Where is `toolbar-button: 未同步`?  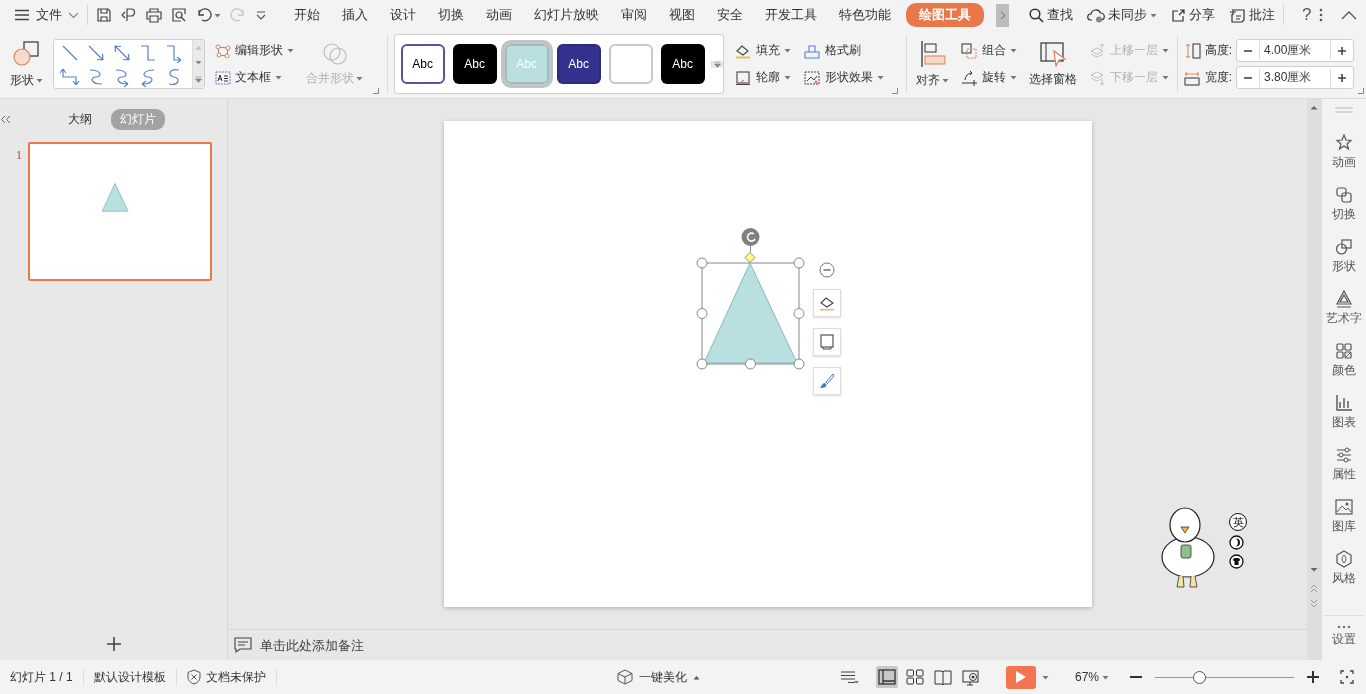
toolbar-button: 未同步 is located at coordinates (1122, 15).